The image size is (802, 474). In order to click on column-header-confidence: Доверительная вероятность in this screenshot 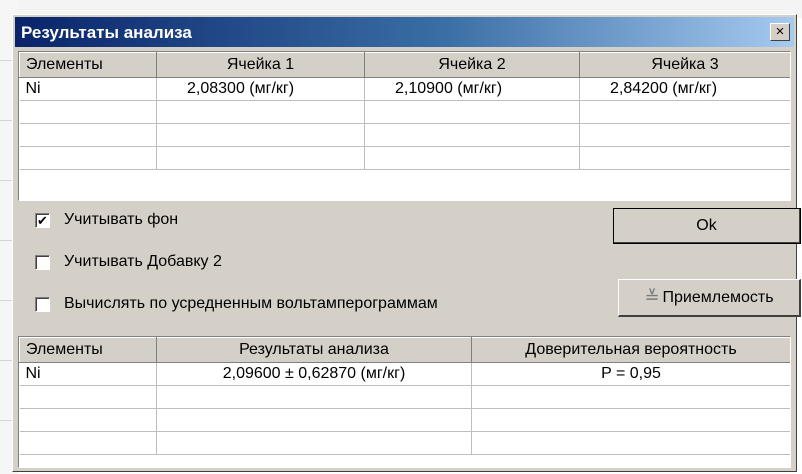, I will do `click(630, 350)`.